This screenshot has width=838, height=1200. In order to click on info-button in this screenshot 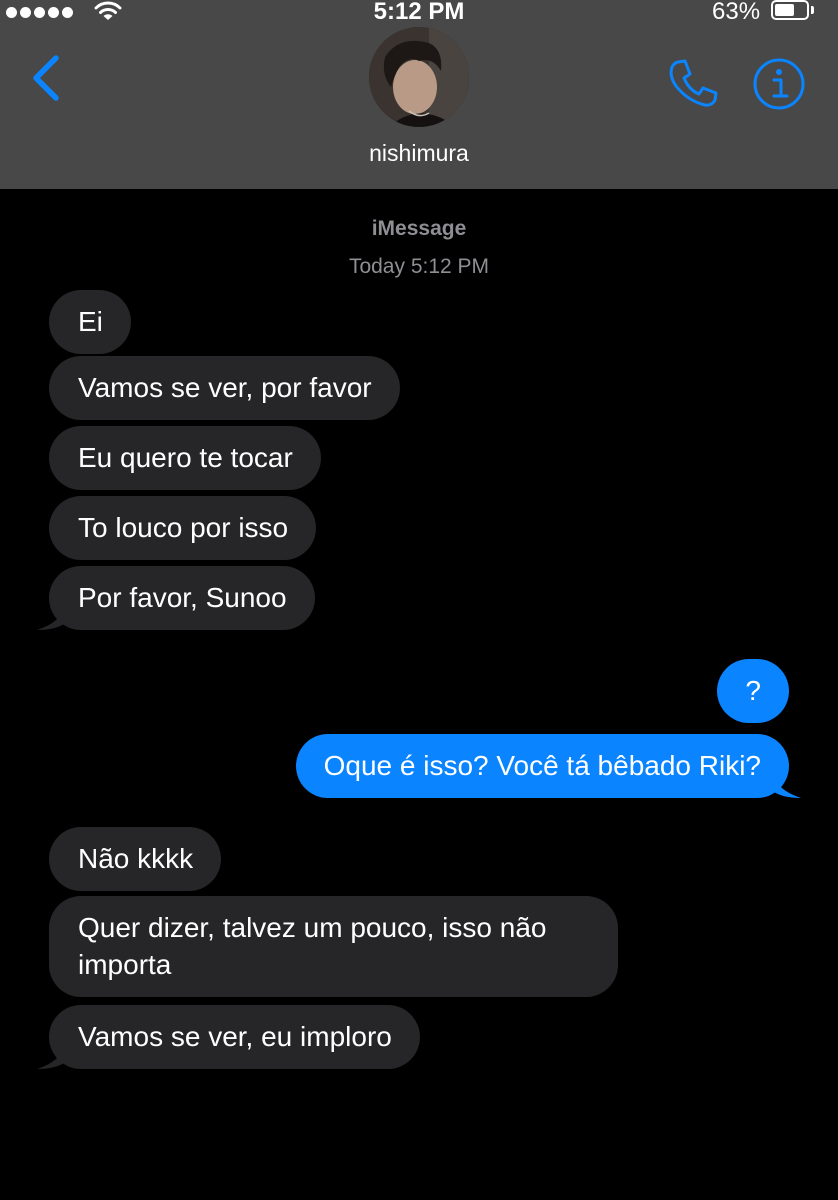, I will do `click(779, 84)`.